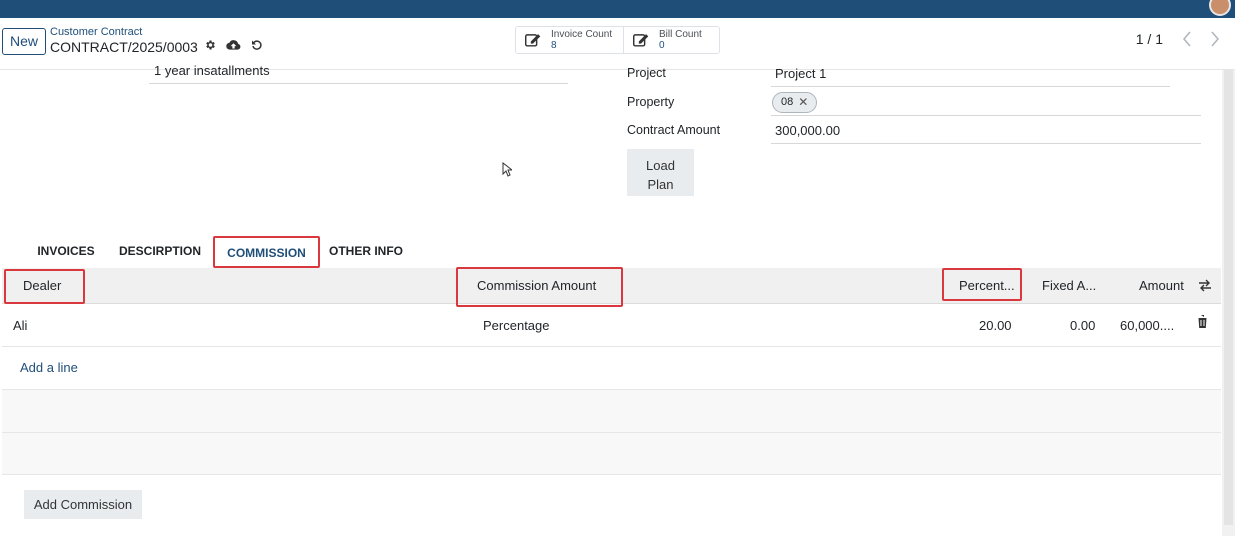 The image size is (1235, 536). Describe the element at coordinates (611, 368) in the screenshot. I see `add-line-row` at that location.